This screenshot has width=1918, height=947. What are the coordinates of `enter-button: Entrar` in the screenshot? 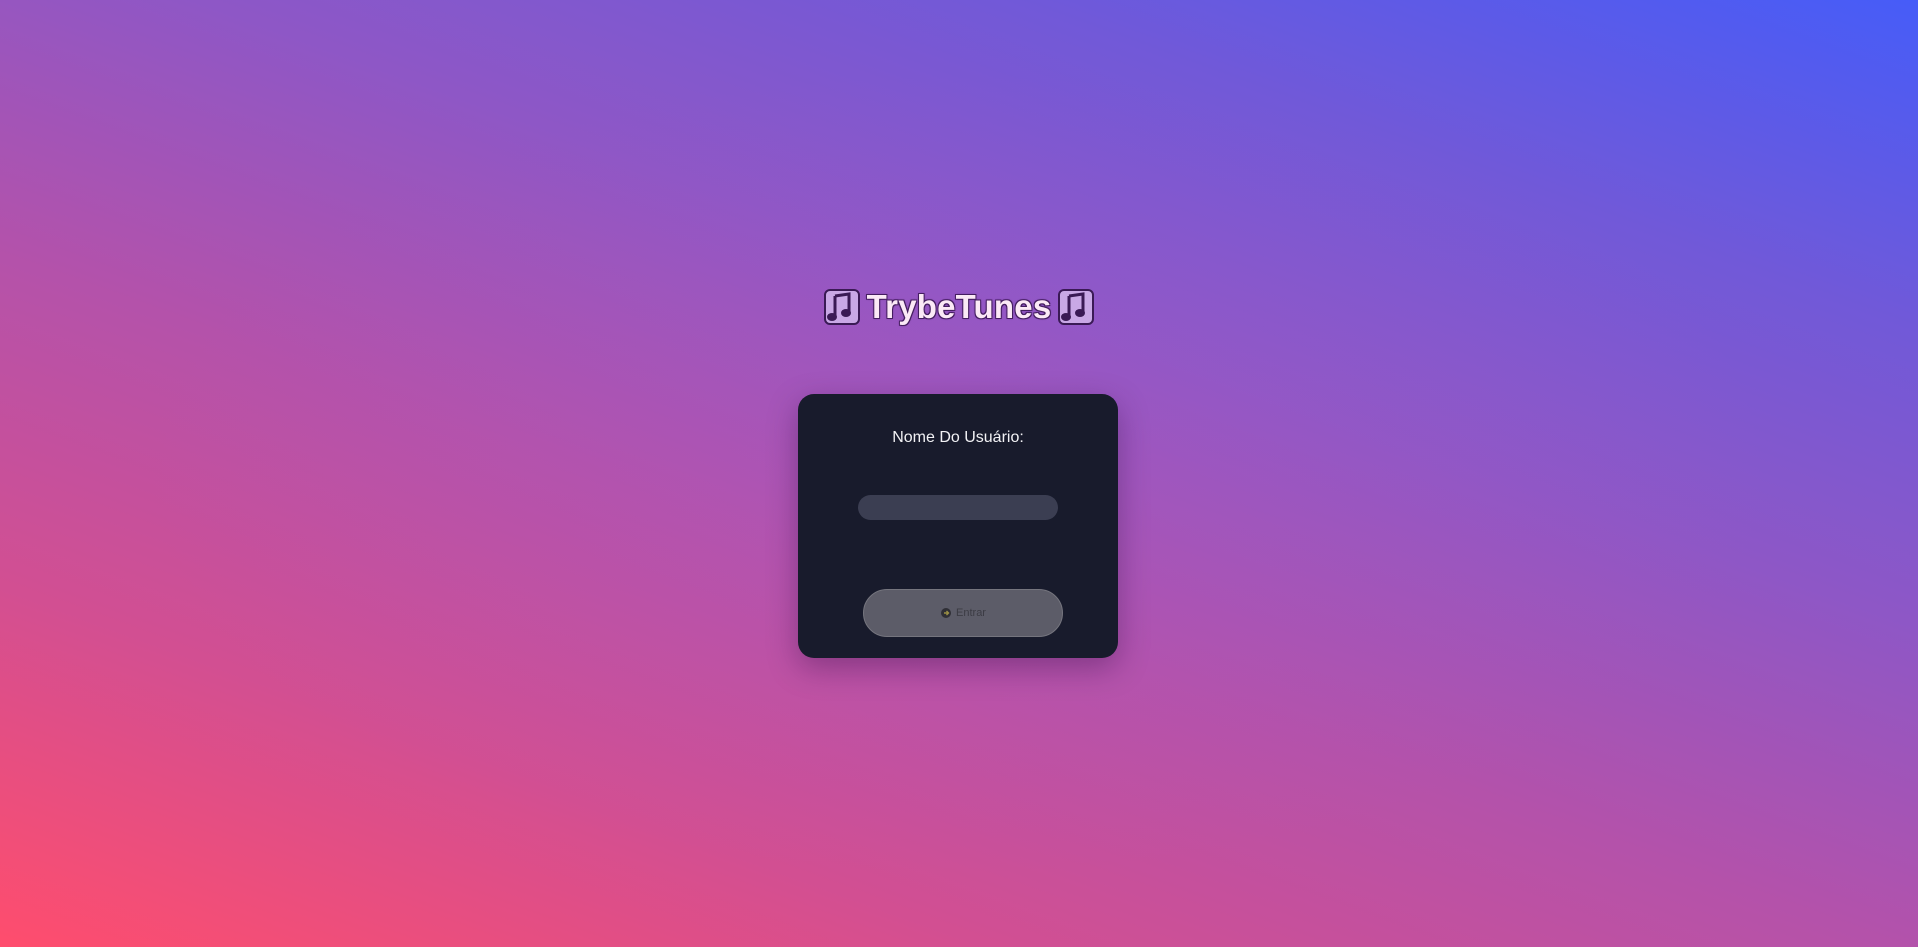 It's located at (963, 613).